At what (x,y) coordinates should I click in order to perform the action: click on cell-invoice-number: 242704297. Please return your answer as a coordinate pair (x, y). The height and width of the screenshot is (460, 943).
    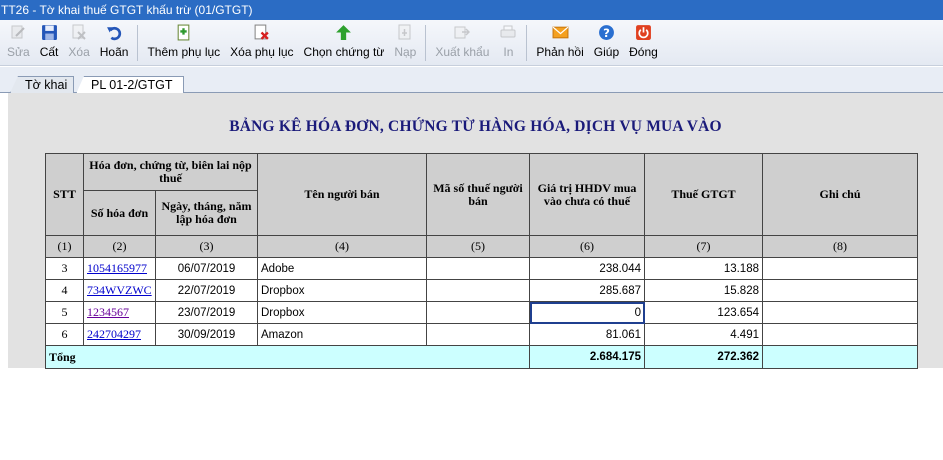
    Looking at the image, I should click on (119, 334).